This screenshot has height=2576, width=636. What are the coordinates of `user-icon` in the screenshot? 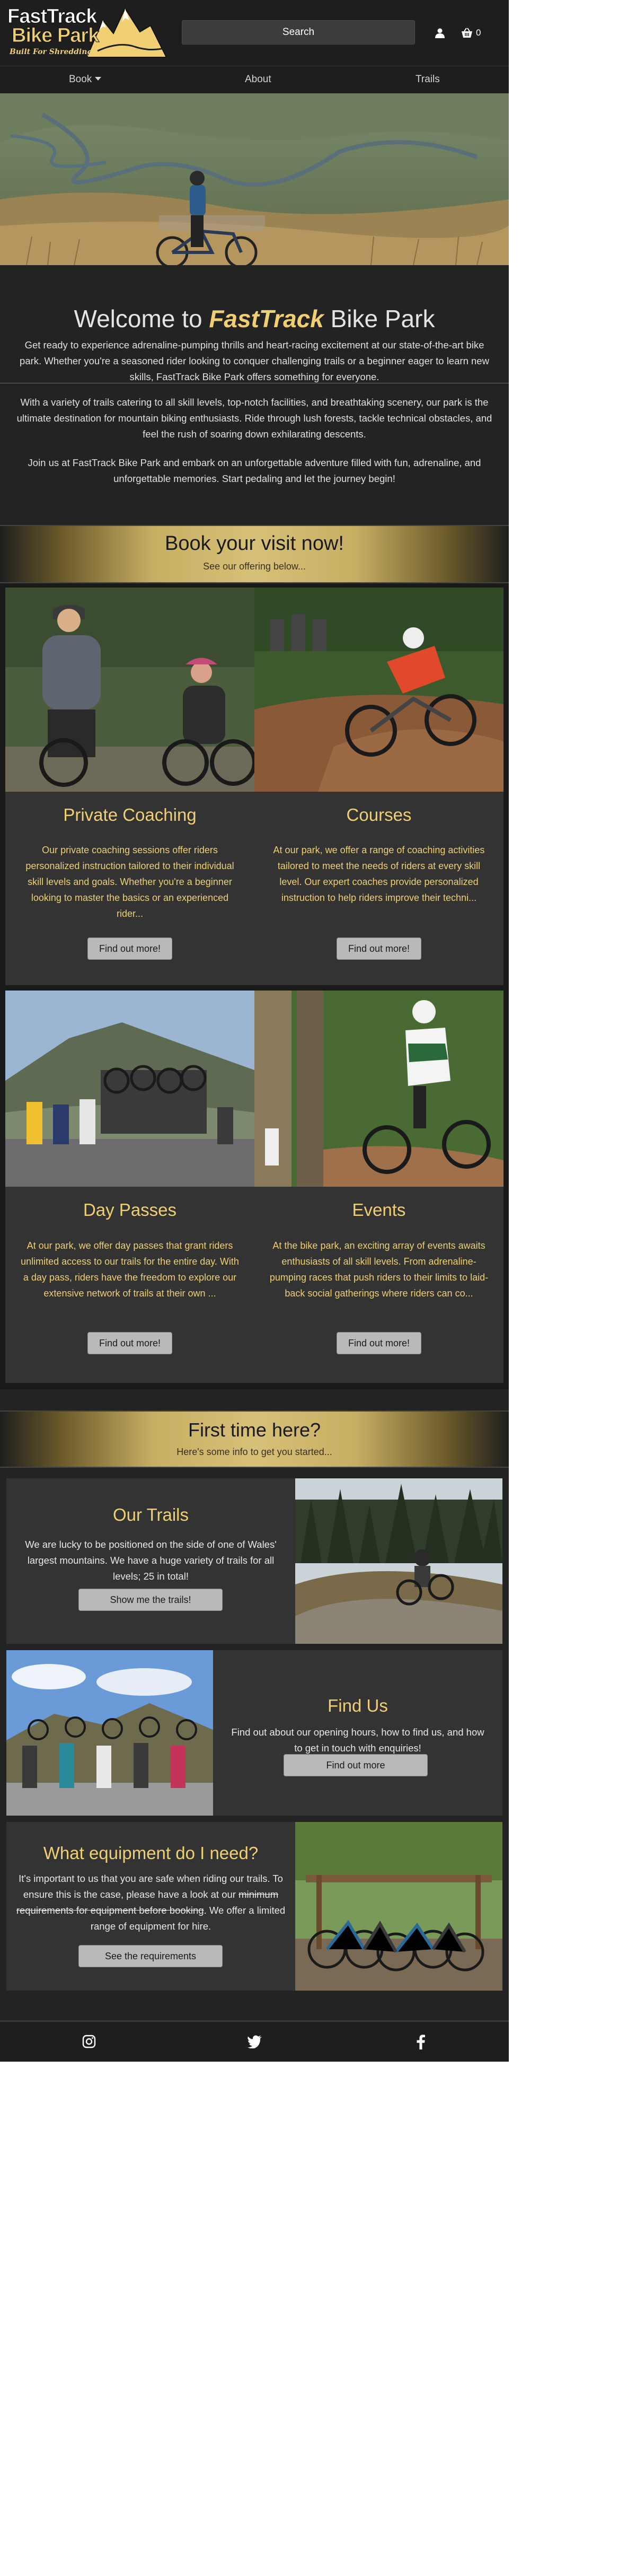 It's located at (440, 33).